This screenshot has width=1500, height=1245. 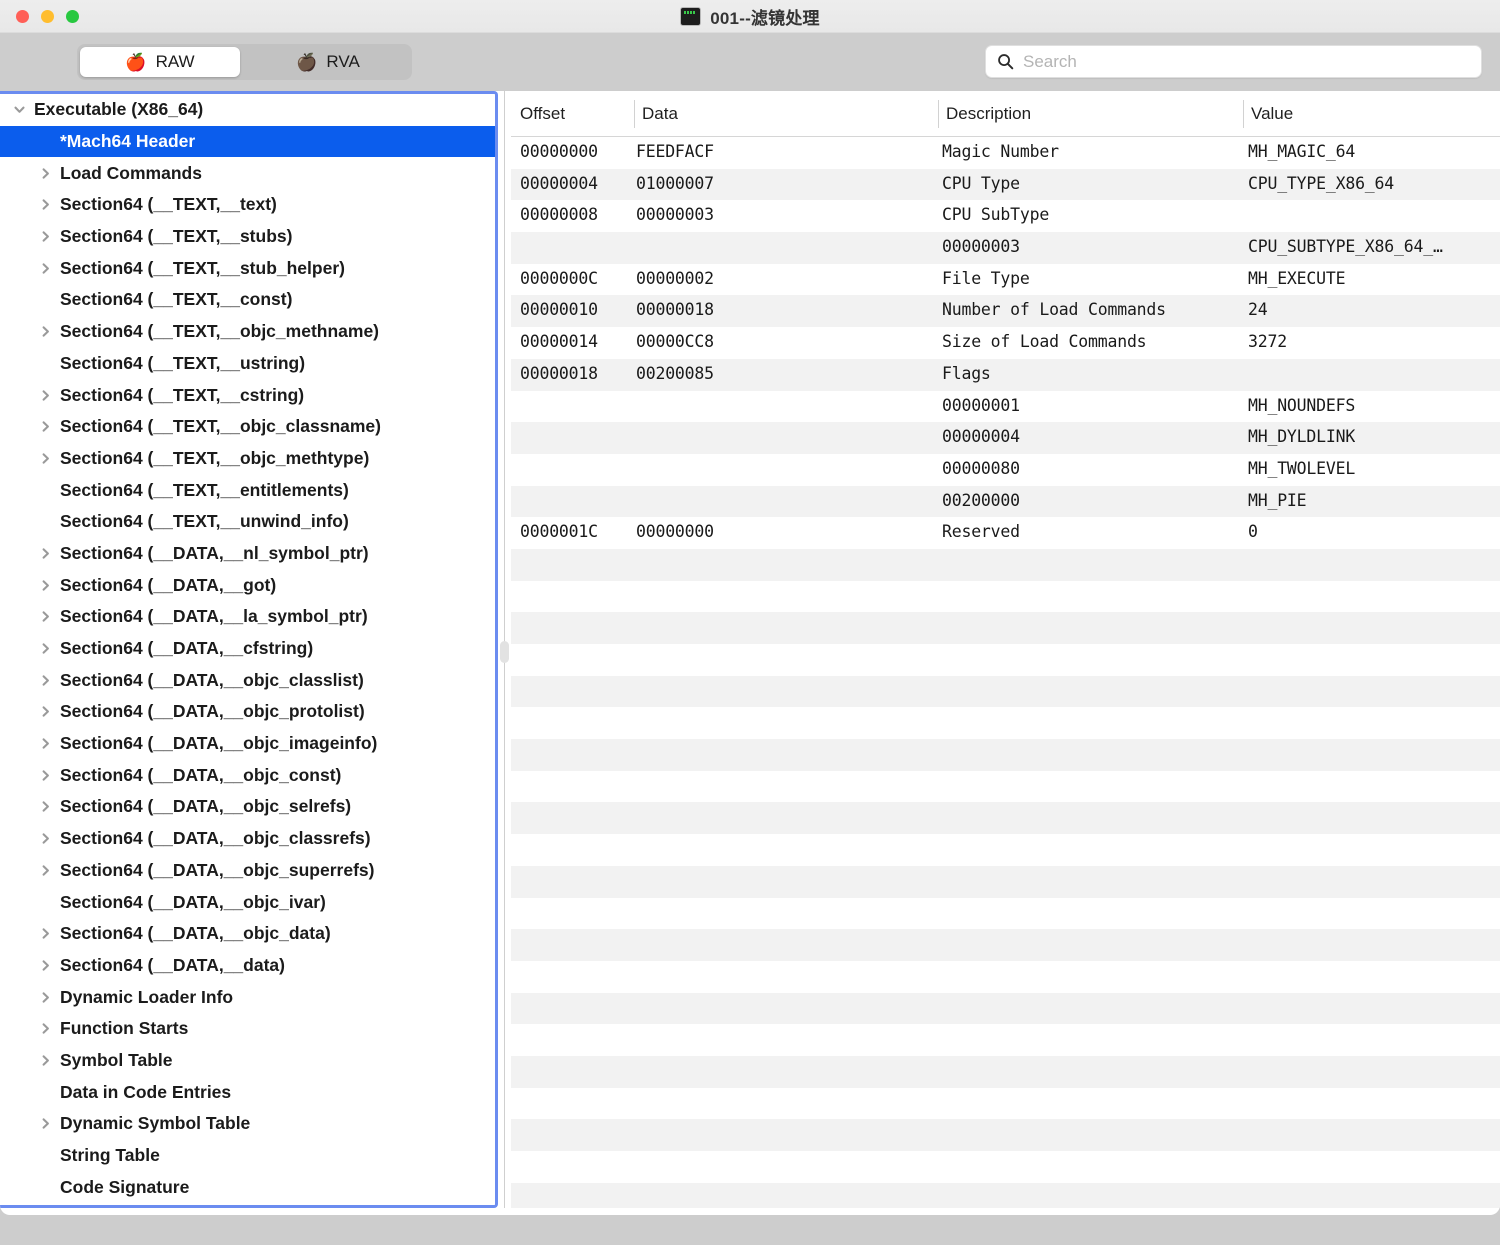 I want to click on column-header-data: Data, so click(x=660, y=114).